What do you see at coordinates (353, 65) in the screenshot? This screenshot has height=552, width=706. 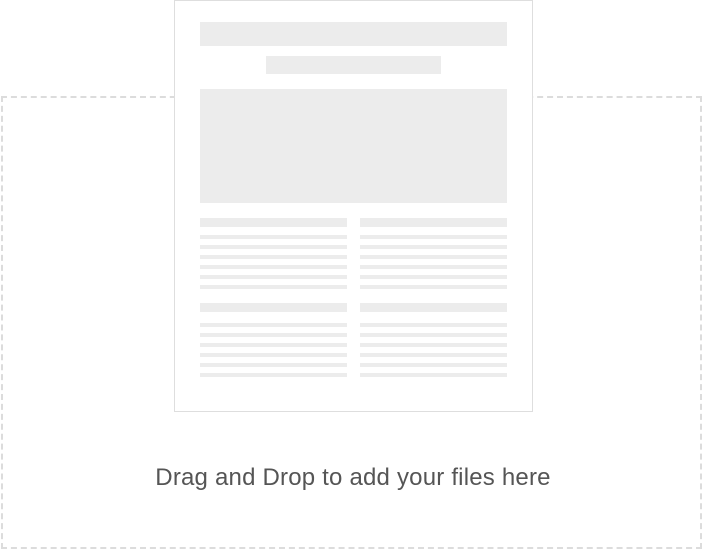 I see `placeholder-subtitle-bar` at bounding box center [353, 65].